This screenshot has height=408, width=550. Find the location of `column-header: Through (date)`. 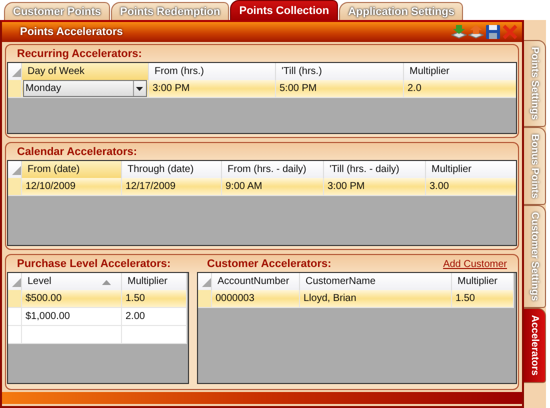

column-header: Through (date) is located at coordinates (171, 169).